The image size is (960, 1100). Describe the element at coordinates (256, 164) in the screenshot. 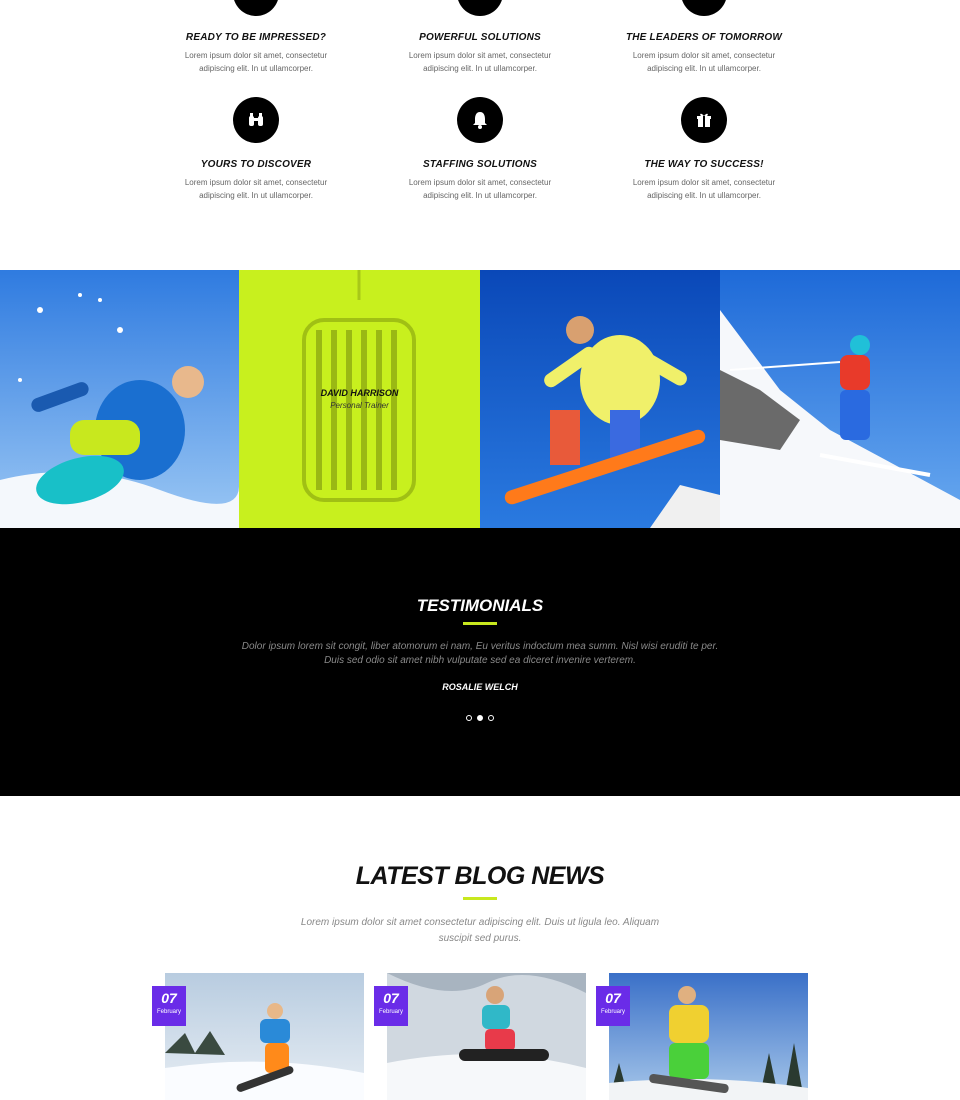

I see `feature-title: YOURS TO DISCOVER` at that location.